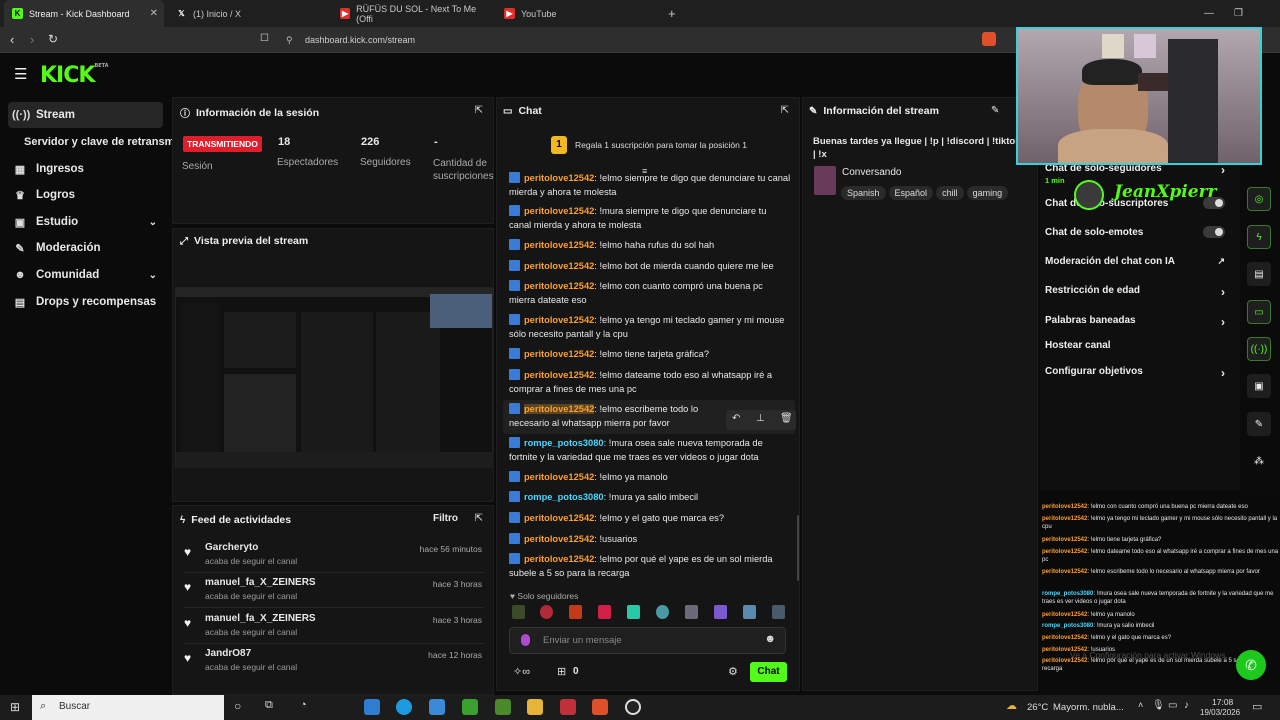  I want to click on forward-icon: ›, so click(32, 39).